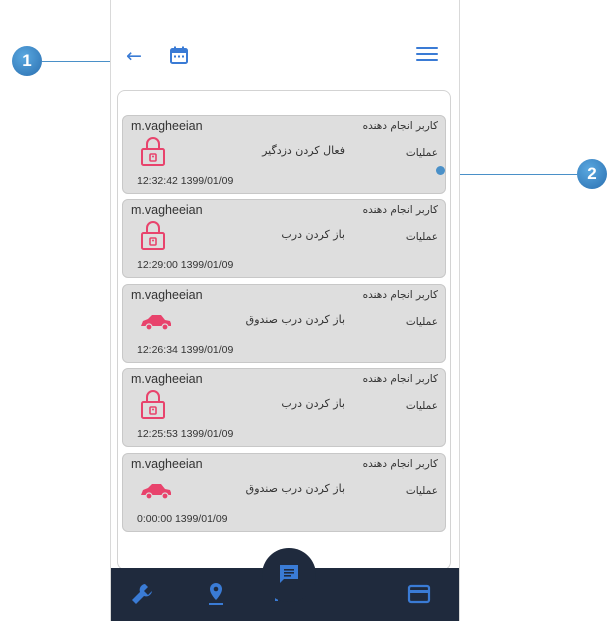  I want to click on timestamp: 0:00:00 1399/01/09, so click(182, 519).